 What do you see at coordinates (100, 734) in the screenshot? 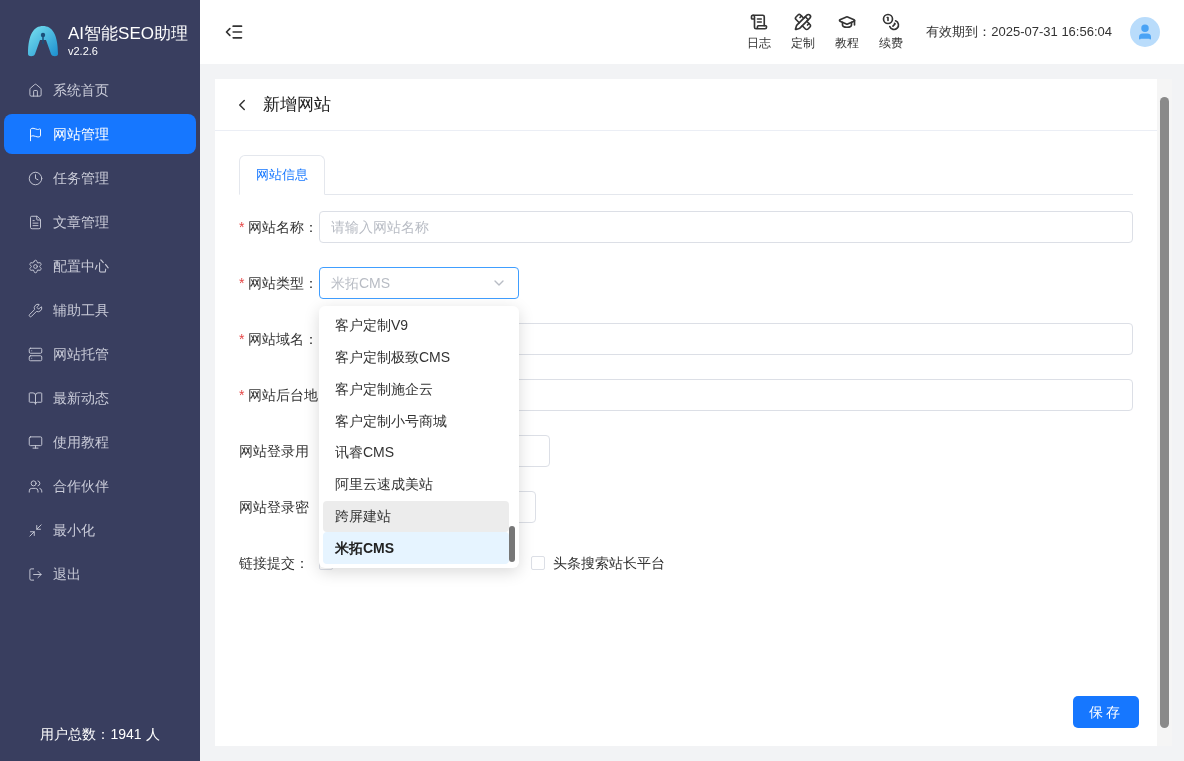
I see `user-count: 用户总数：1941 人` at bounding box center [100, 734].